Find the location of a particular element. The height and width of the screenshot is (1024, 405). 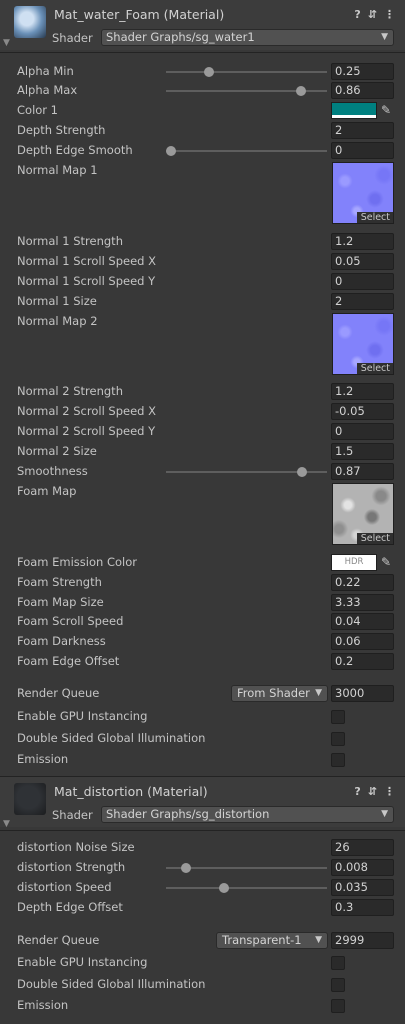

property-value-field: 0.87 is located at coordinates (362, 471).